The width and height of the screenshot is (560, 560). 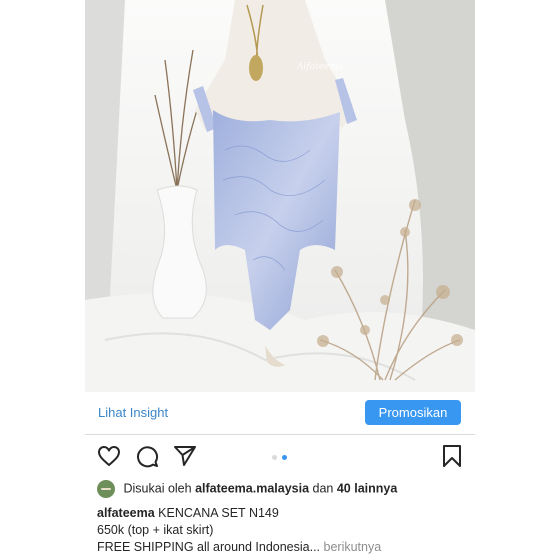 I want to click on carousel-dot, so click(x=274, y=457).